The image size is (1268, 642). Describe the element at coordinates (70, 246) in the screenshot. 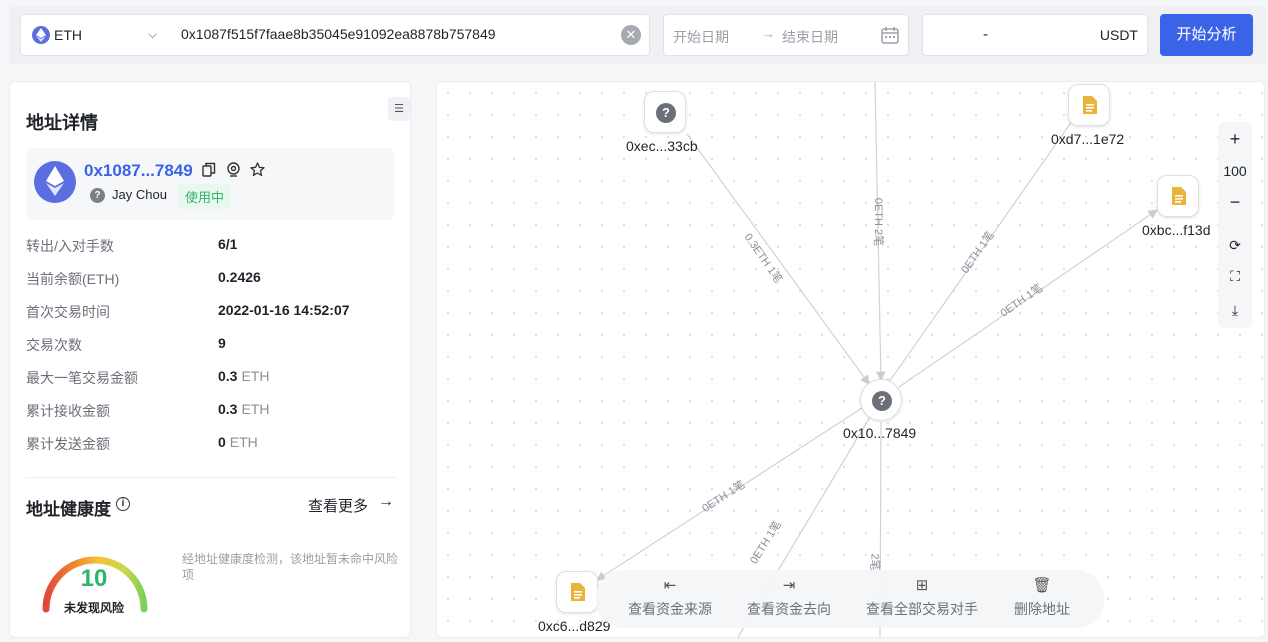

I see `info-label: 转出/入对手数` at that location.